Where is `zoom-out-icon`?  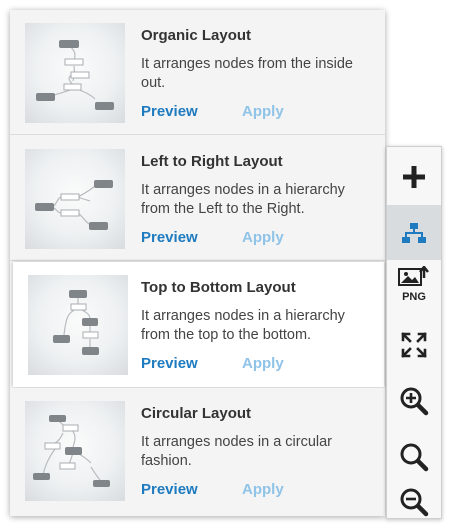 zoom-out-icon is located at coordinates (414, 502).